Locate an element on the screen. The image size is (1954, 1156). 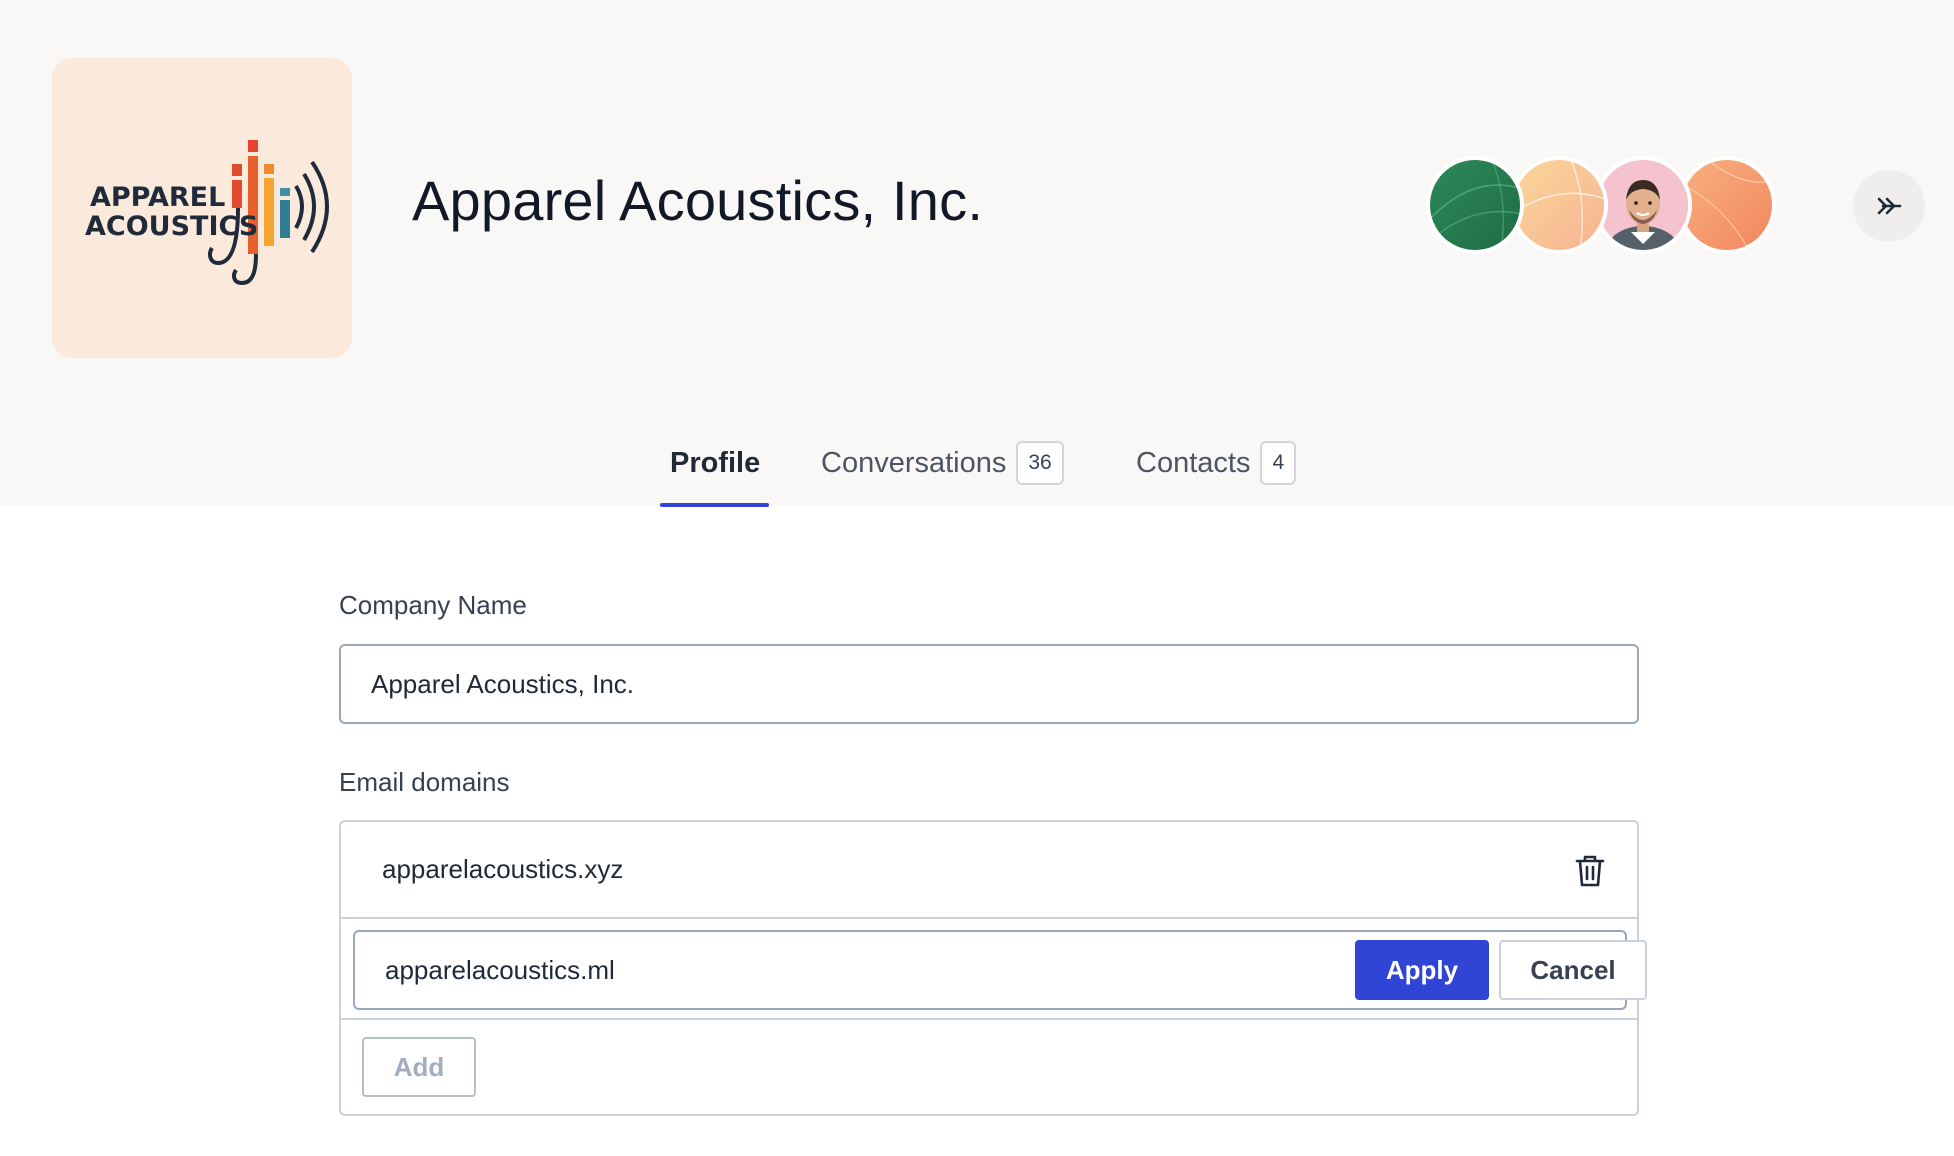
new-domain-input: apparelacoustics.ml is located at coordinates (500, 970).